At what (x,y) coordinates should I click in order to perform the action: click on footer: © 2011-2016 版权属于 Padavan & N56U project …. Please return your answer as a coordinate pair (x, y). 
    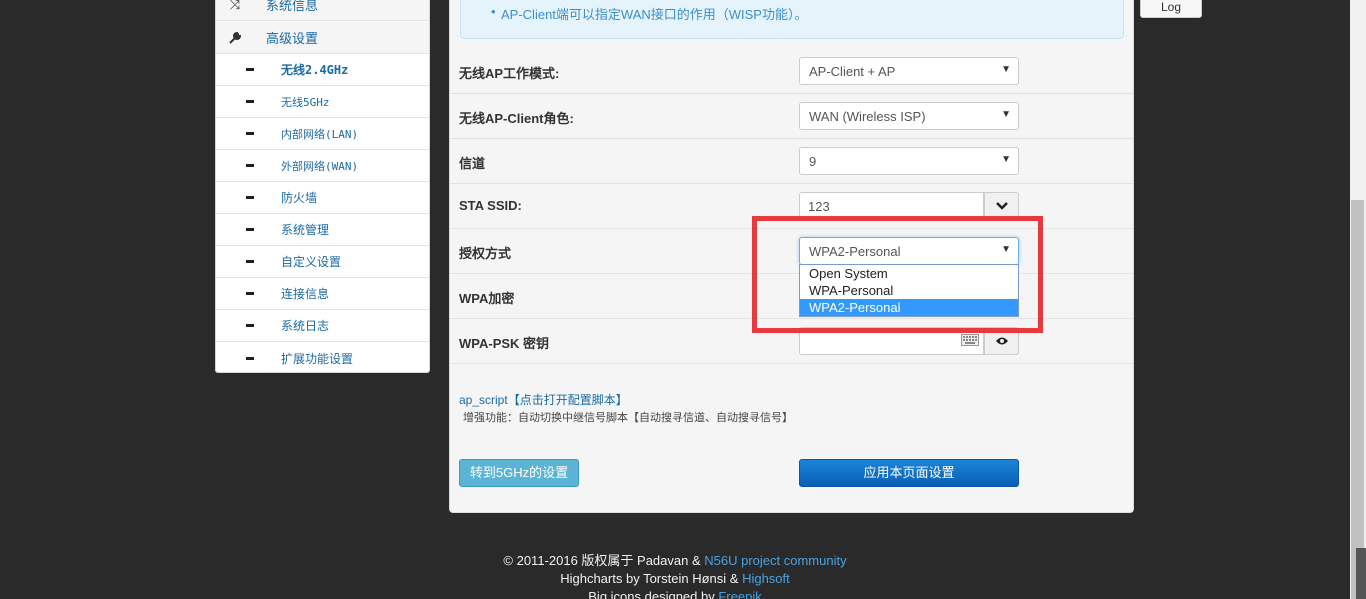
    Looking at the image, I should click on (675, 575).